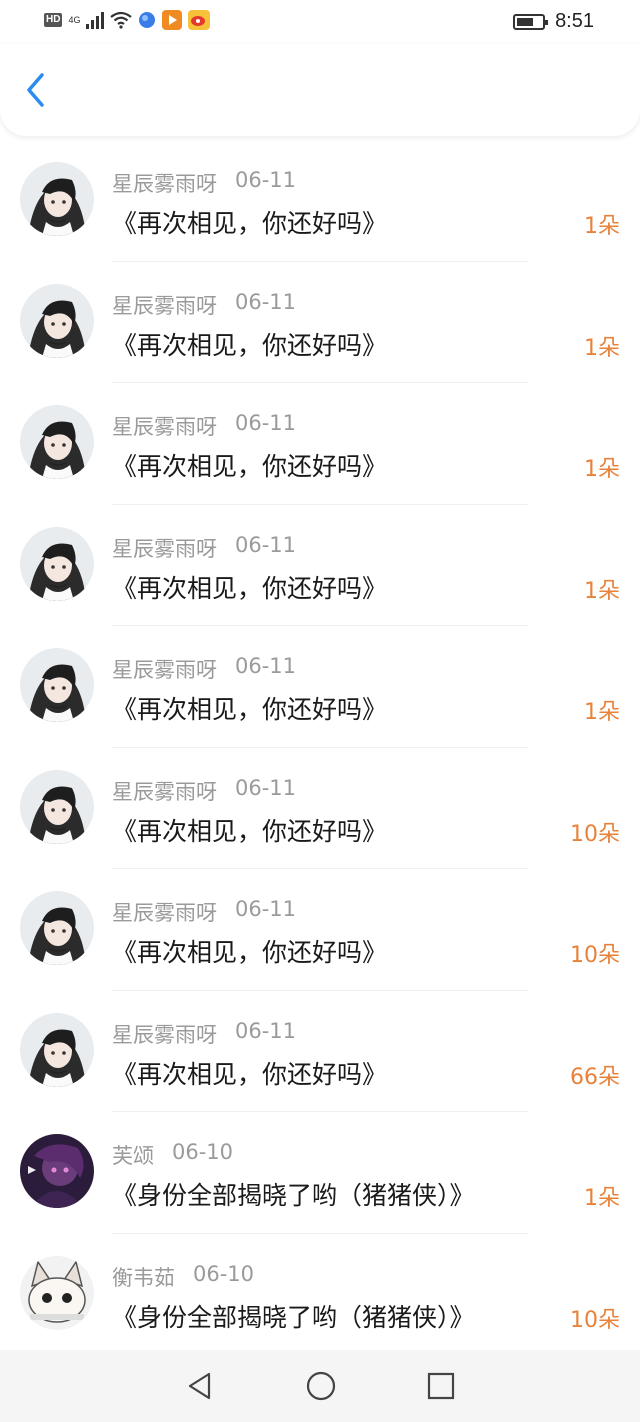 Image resolution: width=640 pixels, height=1422 pixels. Describe the element at coordinates (531, 21) in the screenshot. I see `battery-icon` at that location.